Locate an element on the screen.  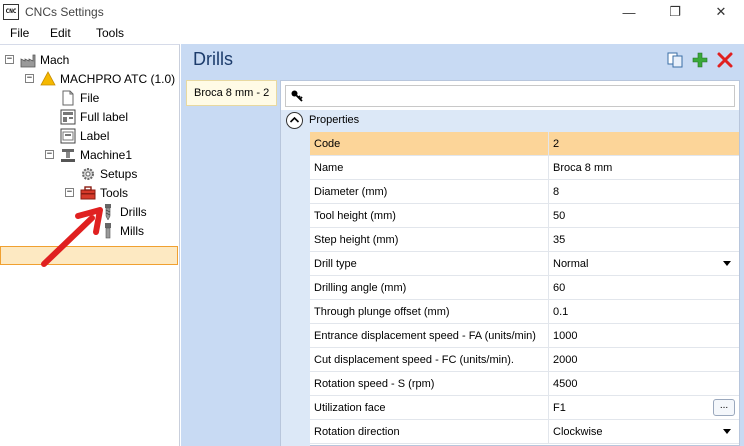
prop-row-code: Code 2 is located at coordinates (524, 144).